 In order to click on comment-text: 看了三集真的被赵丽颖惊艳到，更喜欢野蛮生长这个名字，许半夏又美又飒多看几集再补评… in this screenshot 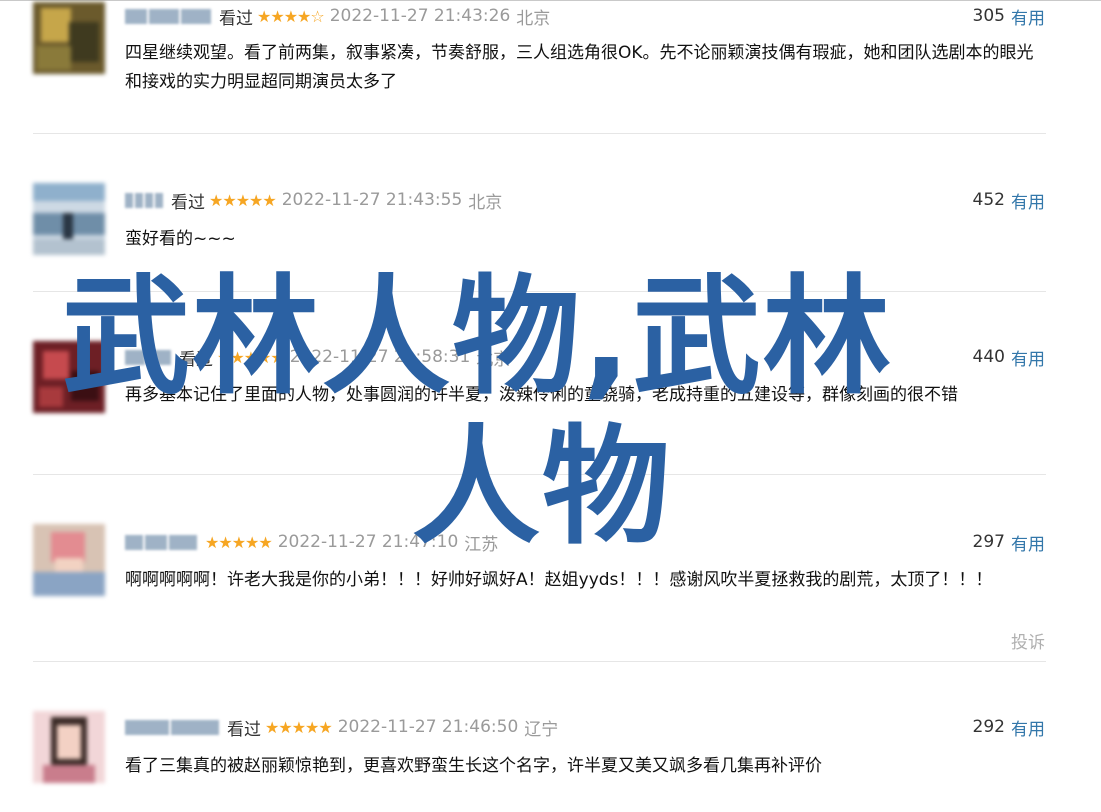, I will do `click(473, 766)`.